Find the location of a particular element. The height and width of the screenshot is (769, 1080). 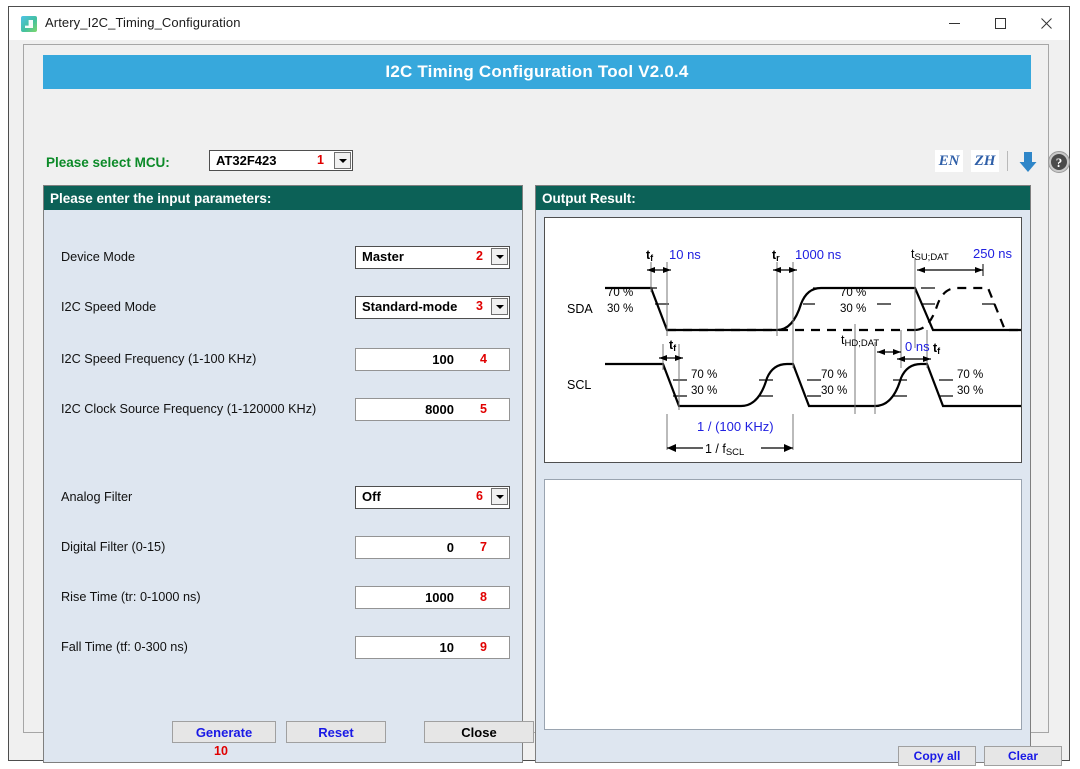

minimize-button is located at coordinates (954, 23).